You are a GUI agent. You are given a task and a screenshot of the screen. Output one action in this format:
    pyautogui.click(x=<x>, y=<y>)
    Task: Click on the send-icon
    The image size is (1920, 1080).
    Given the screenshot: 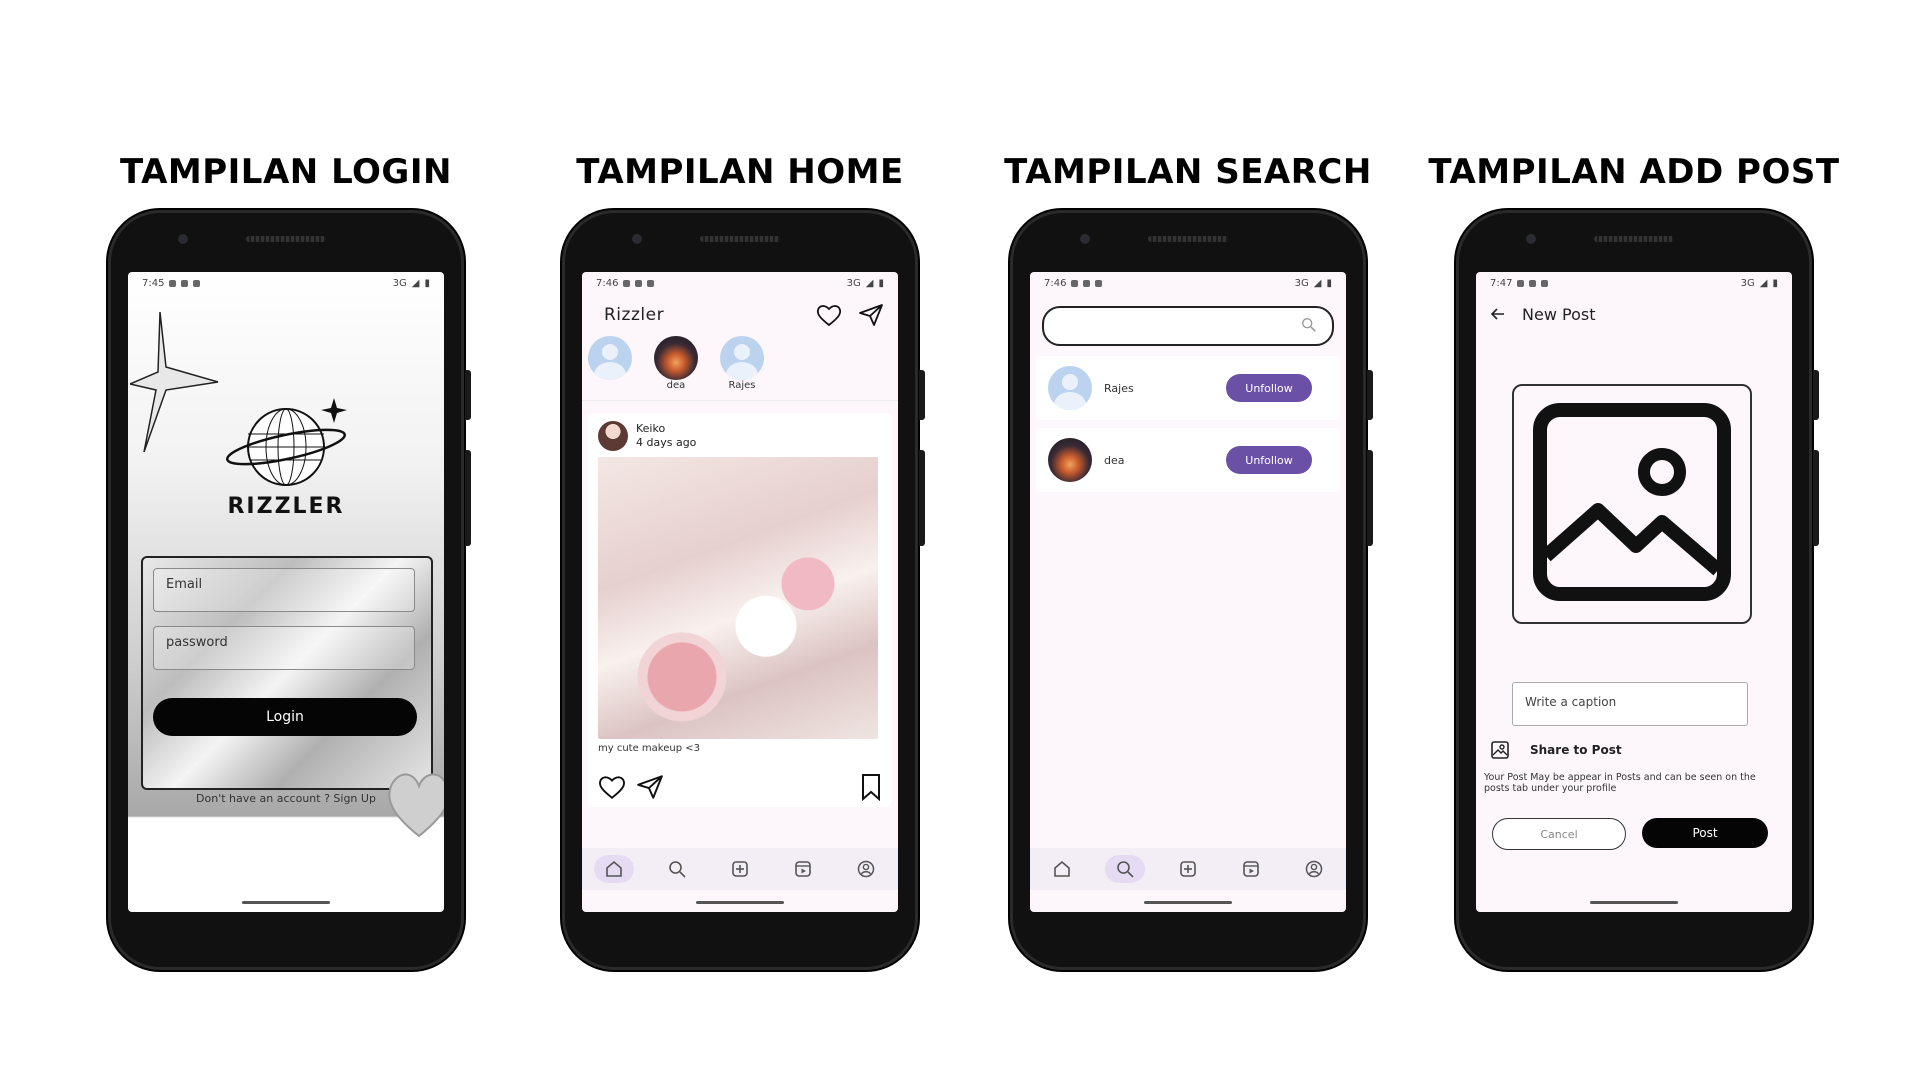 What is the action you would take?
    pyautogui.click(x=871, y=315)
    